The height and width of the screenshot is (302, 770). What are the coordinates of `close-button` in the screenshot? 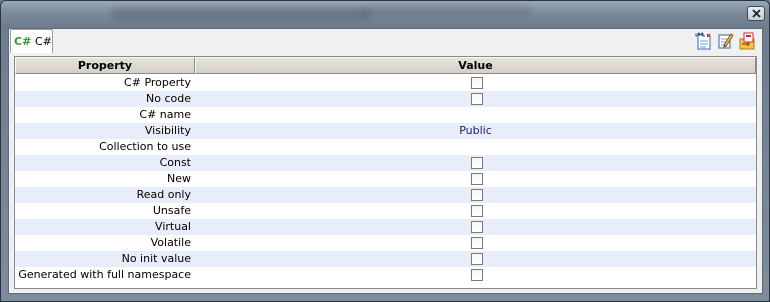 It's located at (756, 13).